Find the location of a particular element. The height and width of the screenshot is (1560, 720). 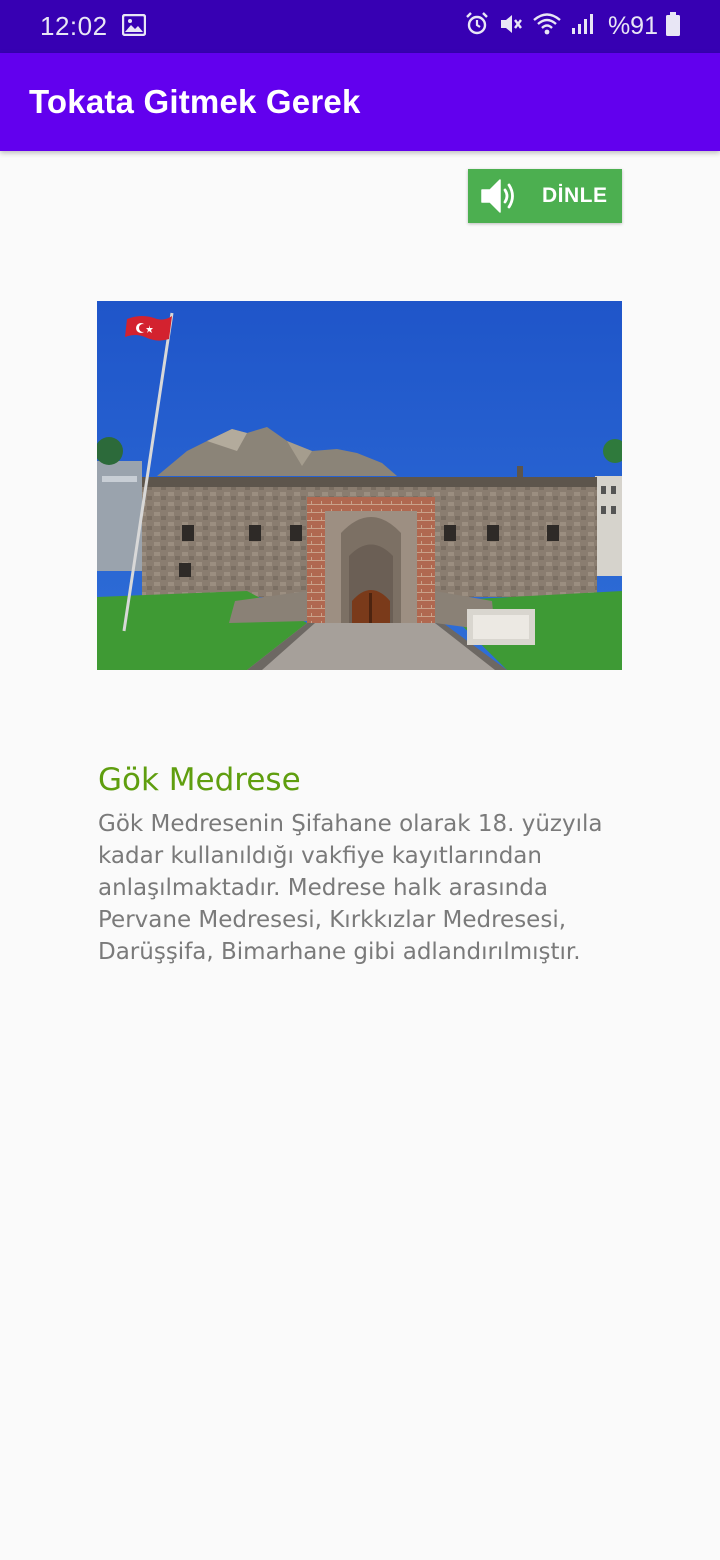

status-time: 12:02 is located at coordinates (74, 26).